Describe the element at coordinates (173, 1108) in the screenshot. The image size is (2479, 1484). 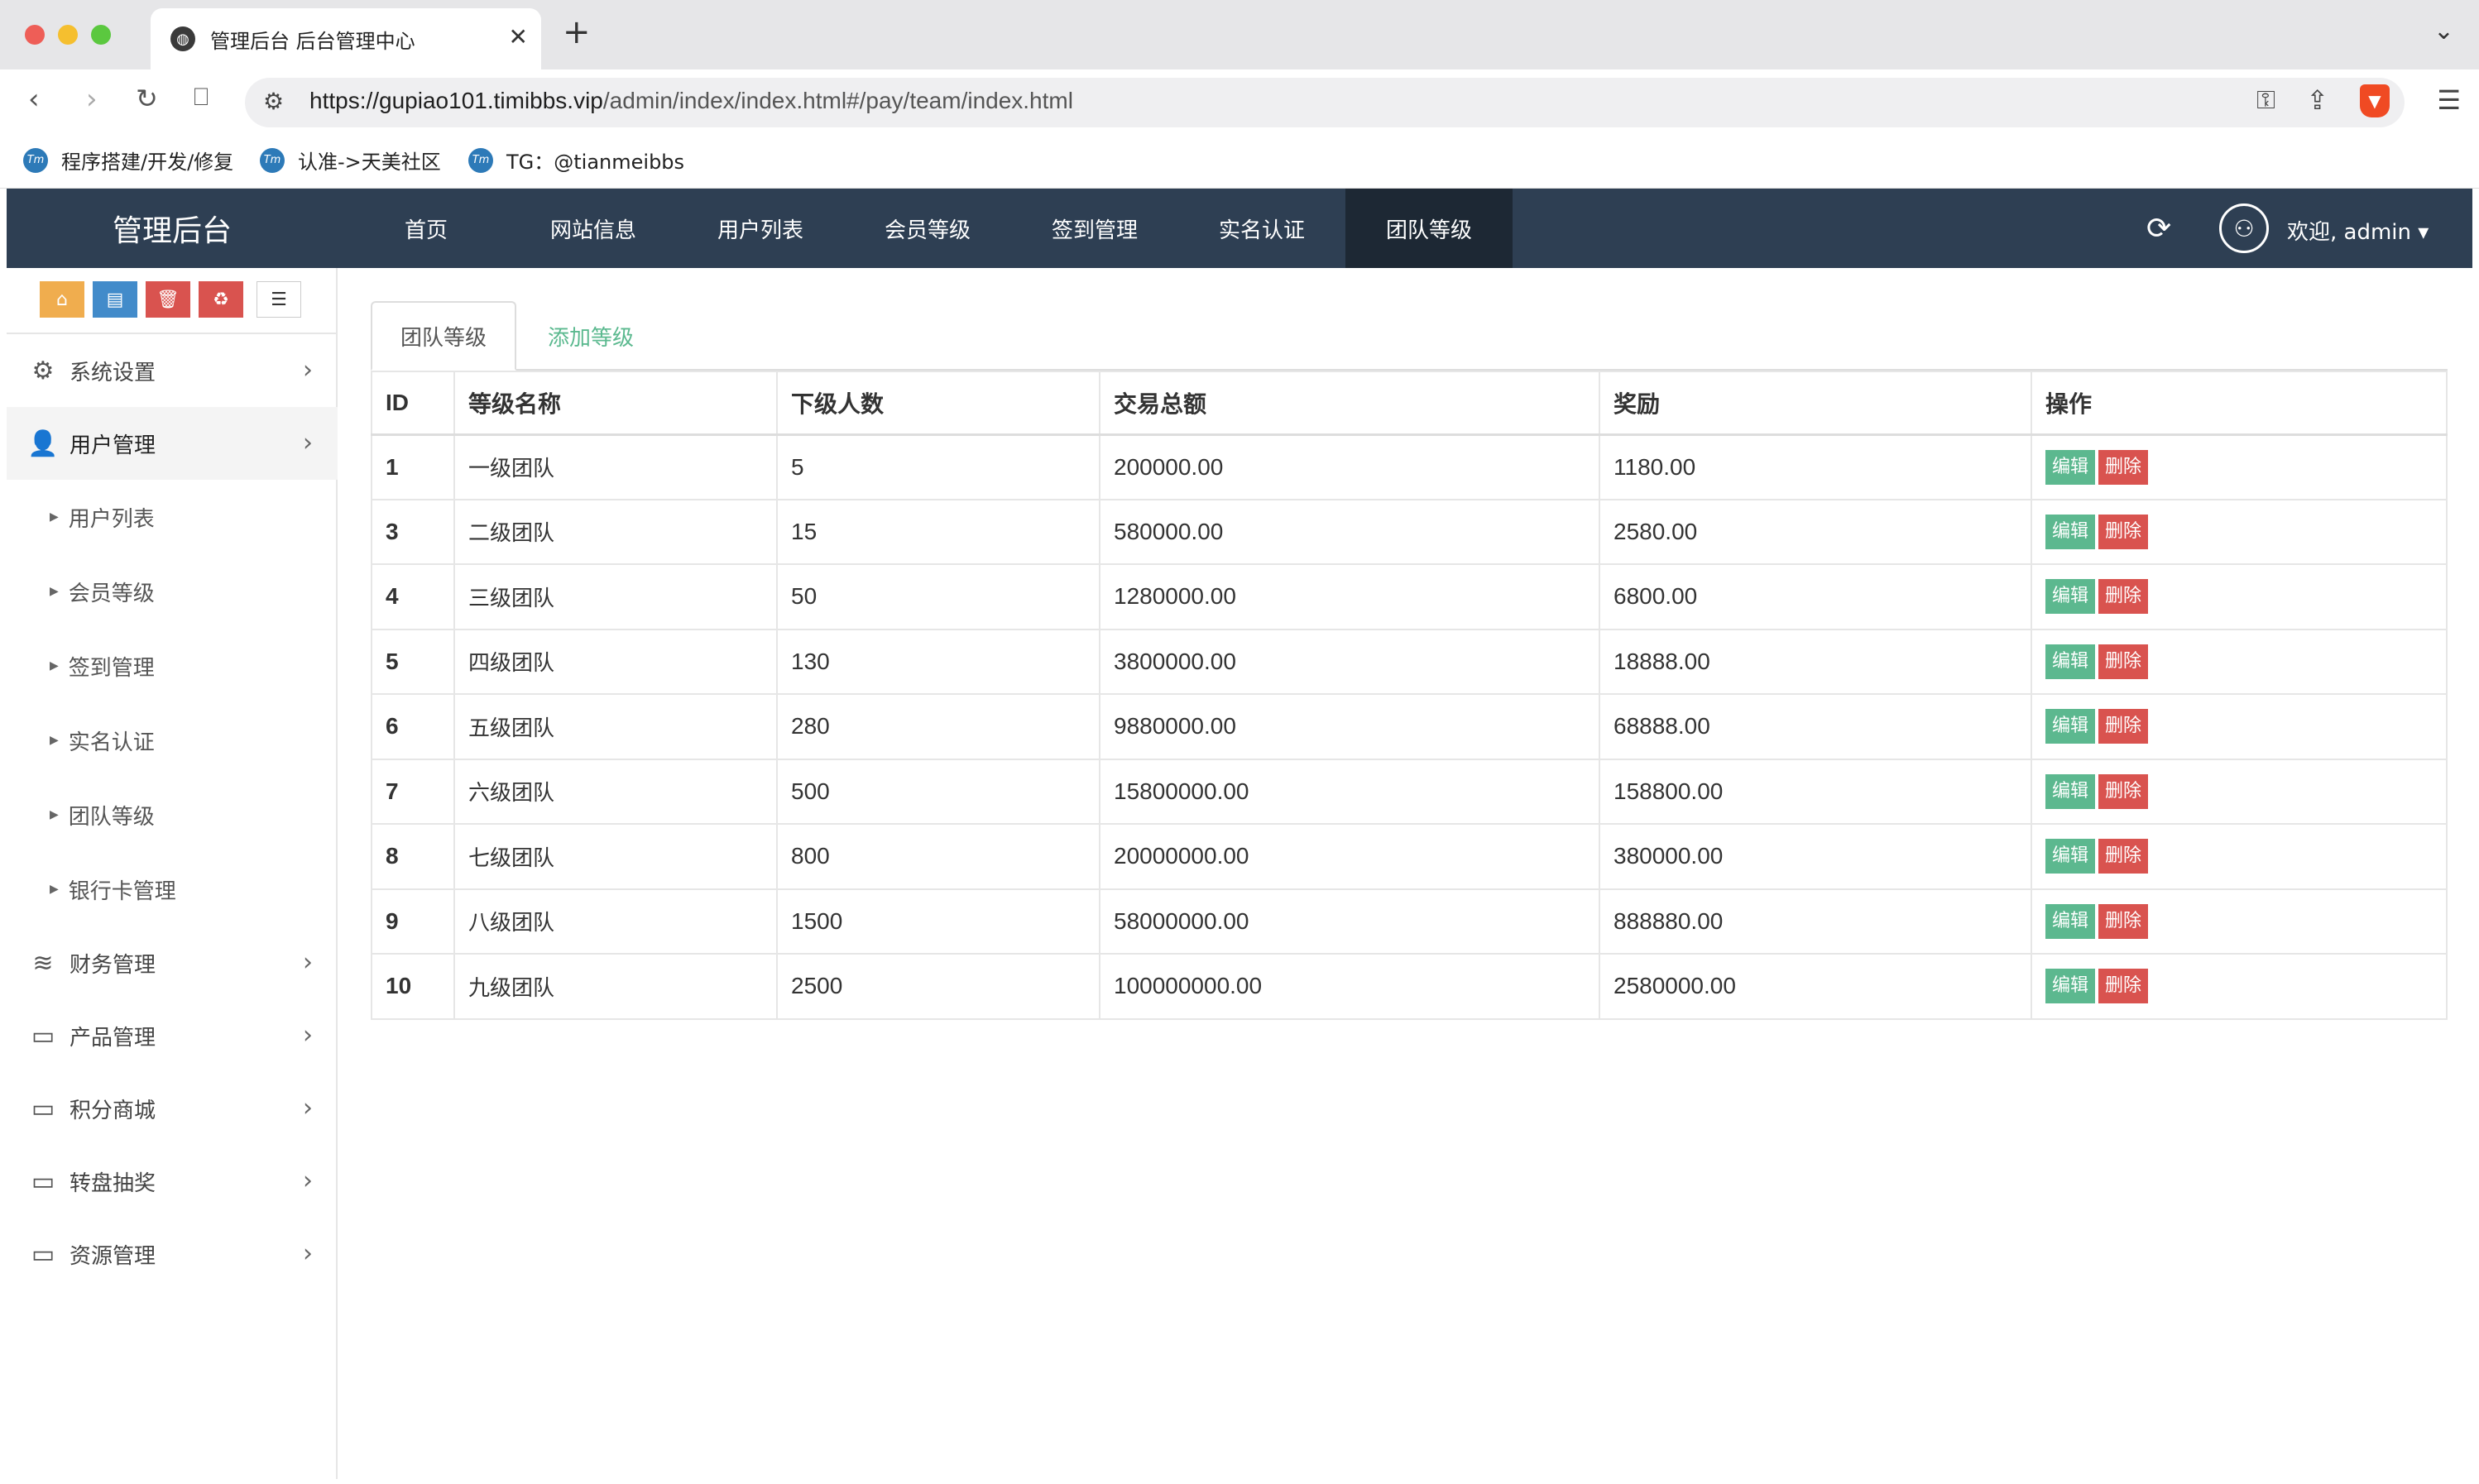
I see `sidebar-item-points-mall: ▭ 积分商城 ›` at that location.